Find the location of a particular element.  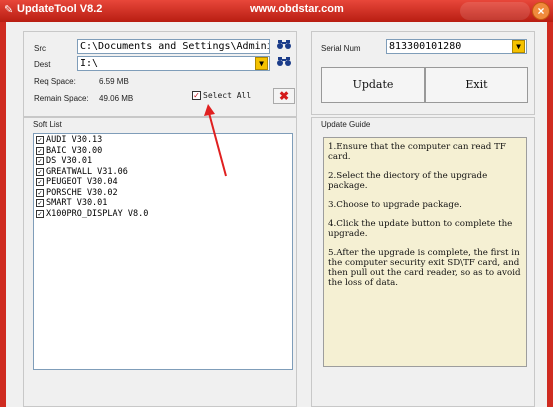

serial-num-select: 813300101280 ▼ is located at coordinates (456, 46).